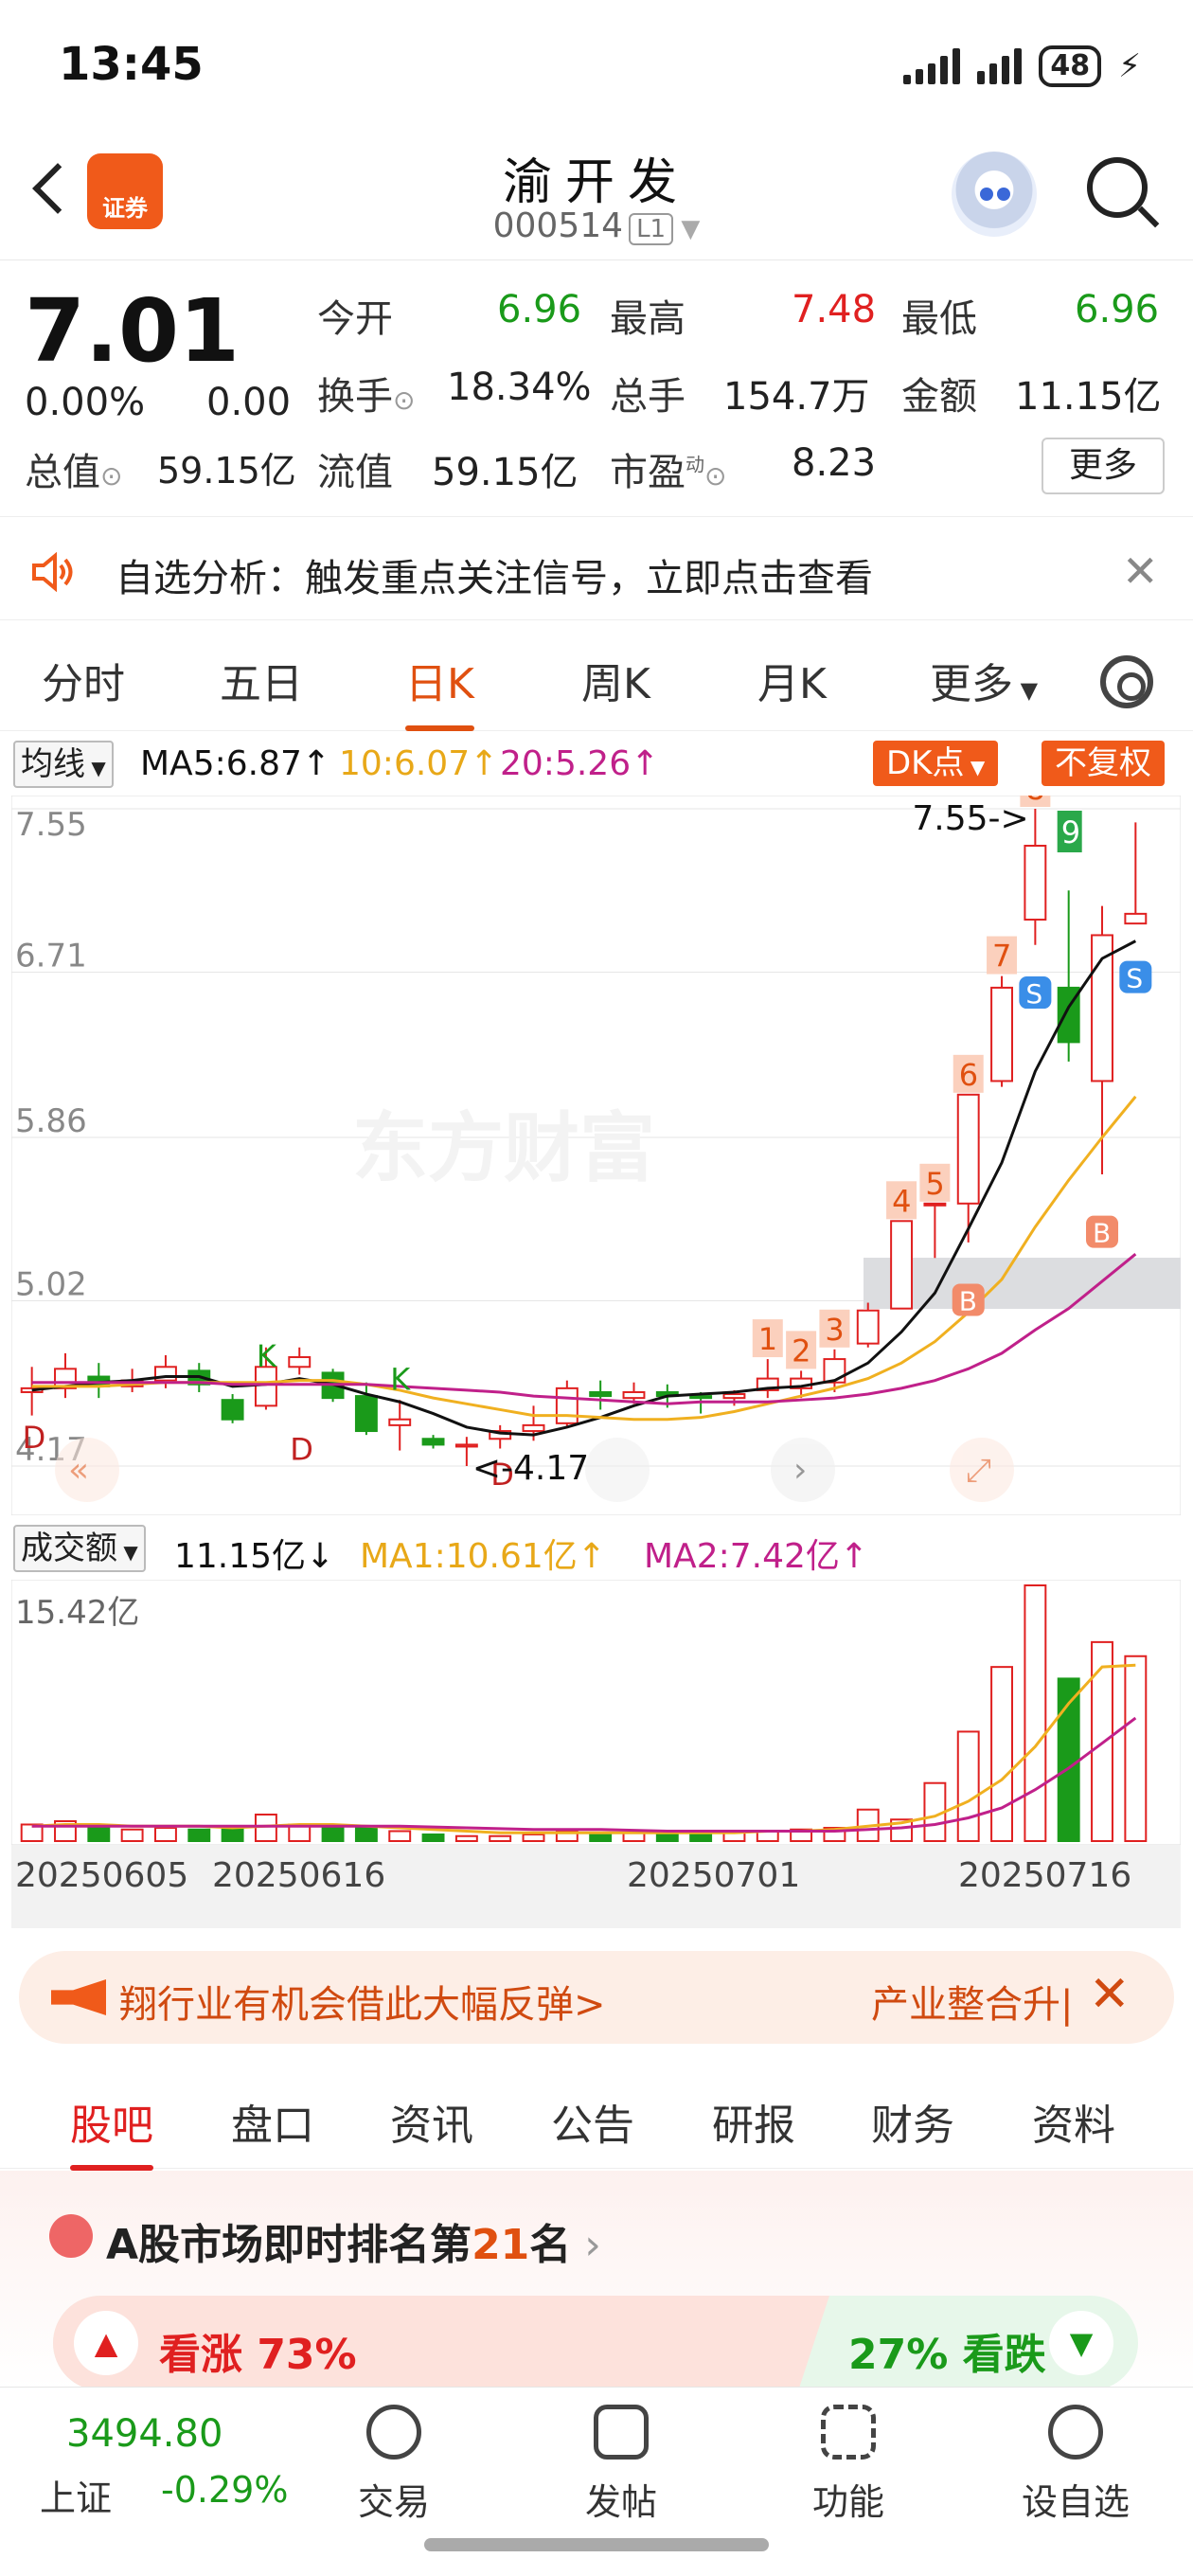 Image resolution: width=1193 pixels, height=2576 pixels. Describe the element at coordinates (106, 2343) in the screenshot. I see `vote-up-button: ▲` at that location.